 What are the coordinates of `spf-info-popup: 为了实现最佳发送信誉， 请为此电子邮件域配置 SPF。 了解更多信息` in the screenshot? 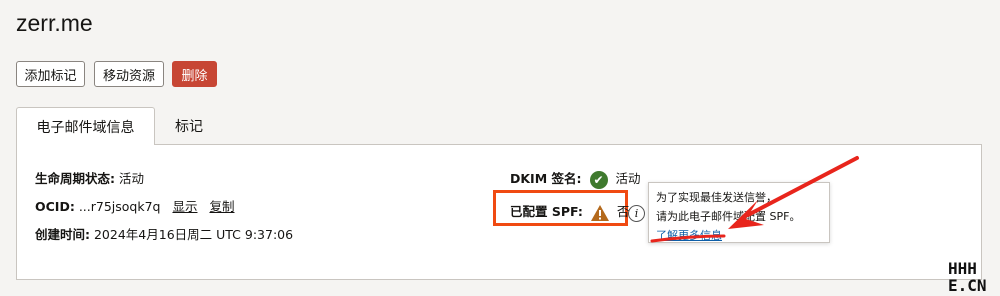 It's located at (739, 212).